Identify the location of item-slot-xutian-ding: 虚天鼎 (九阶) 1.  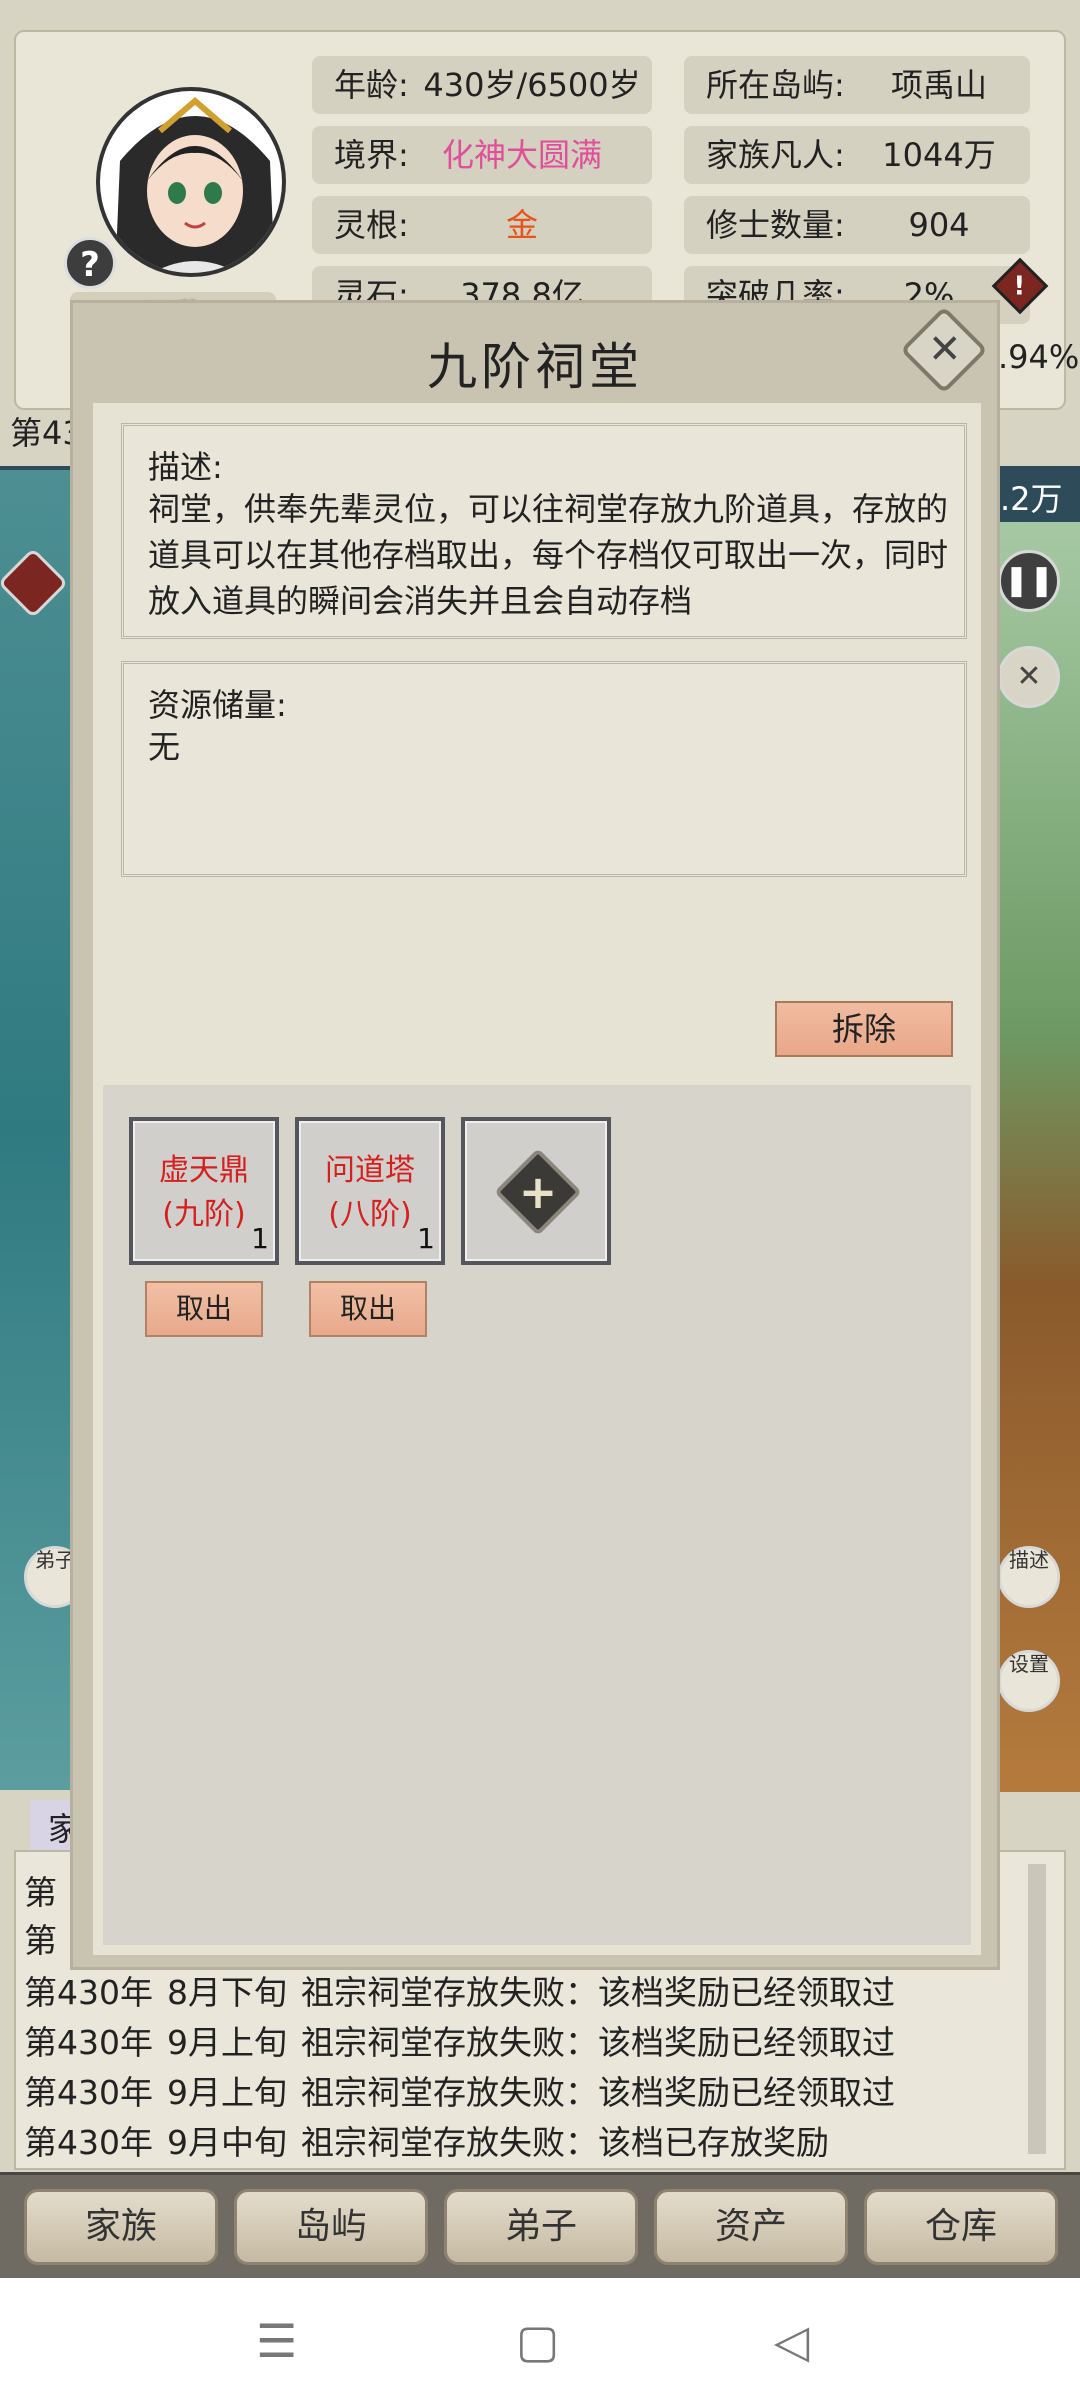
(204, 1191).